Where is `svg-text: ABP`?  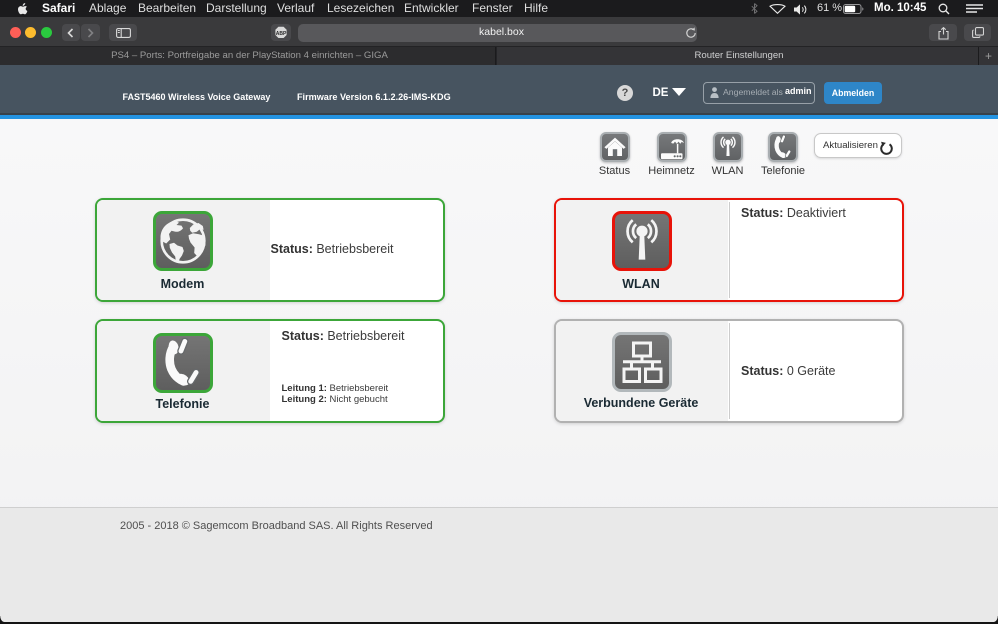
svg-text: ABP is located at coordinates (281, 34).